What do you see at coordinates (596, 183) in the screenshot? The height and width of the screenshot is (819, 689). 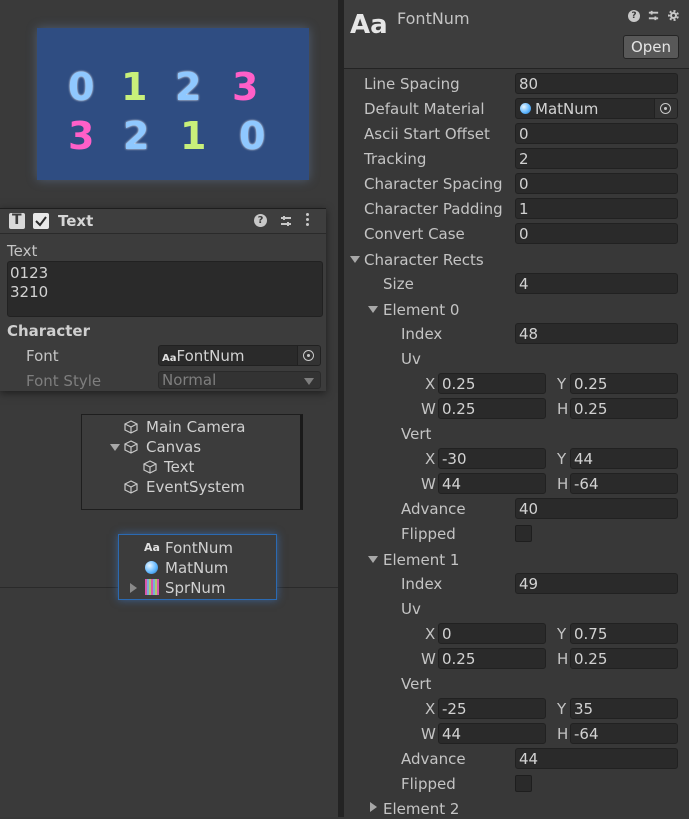 I see `character-spacing-field: 0` at bounding box center [596, 183].